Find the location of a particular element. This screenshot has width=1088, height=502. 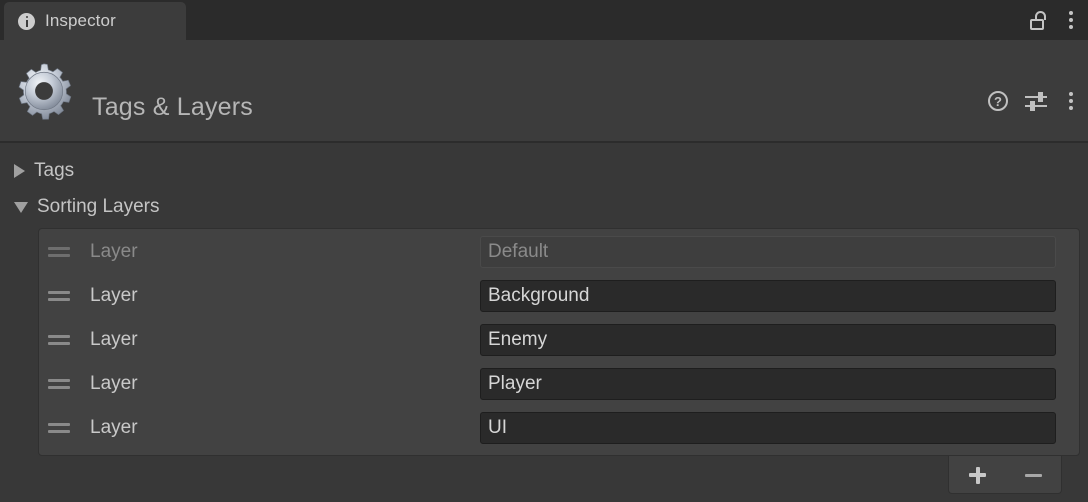

foldout-tags: Tags is located at coordinates (37, 171).